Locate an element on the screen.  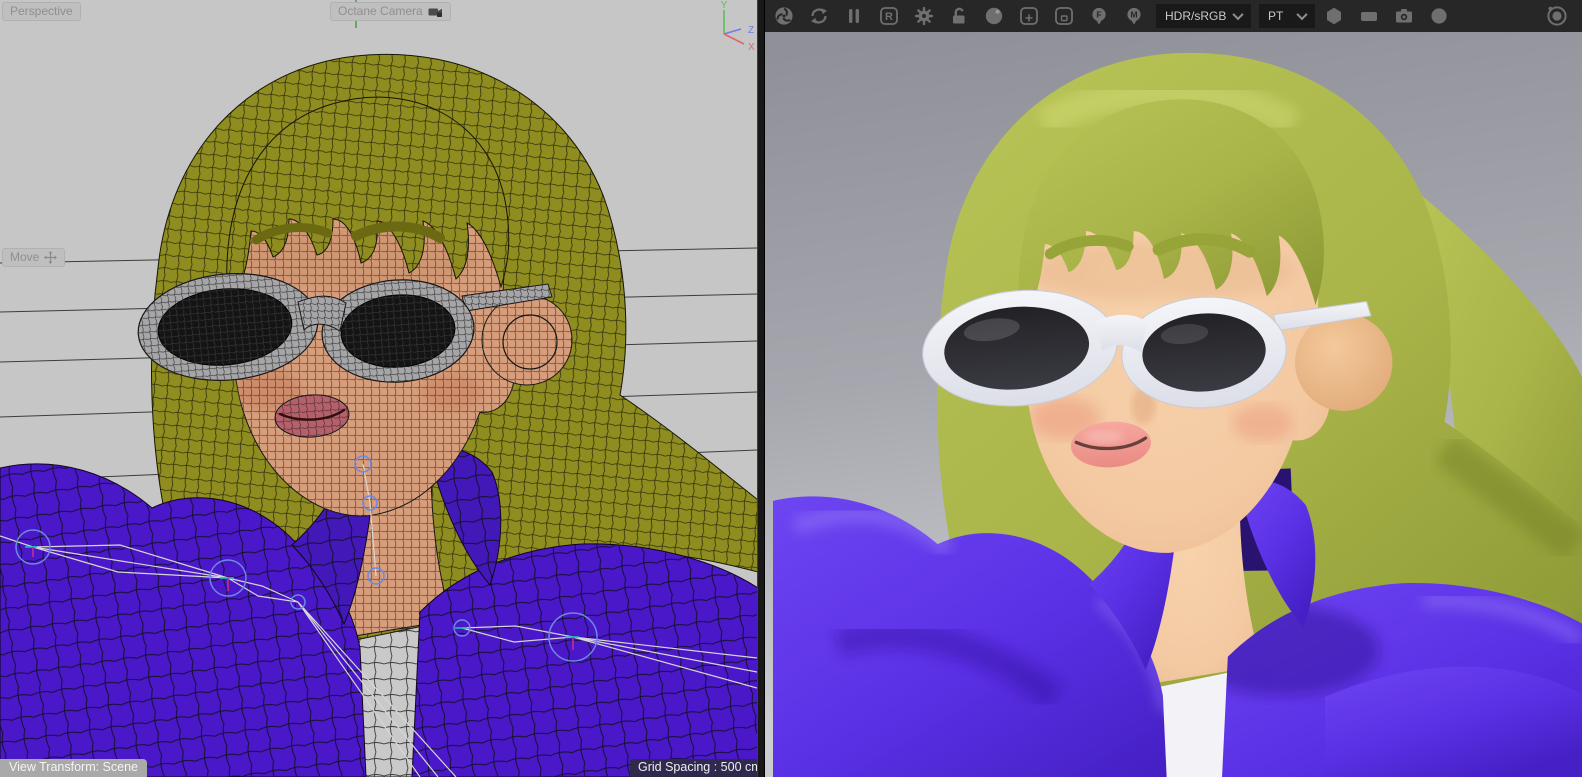
render-ball-icon is located at coordinates (994, 16).